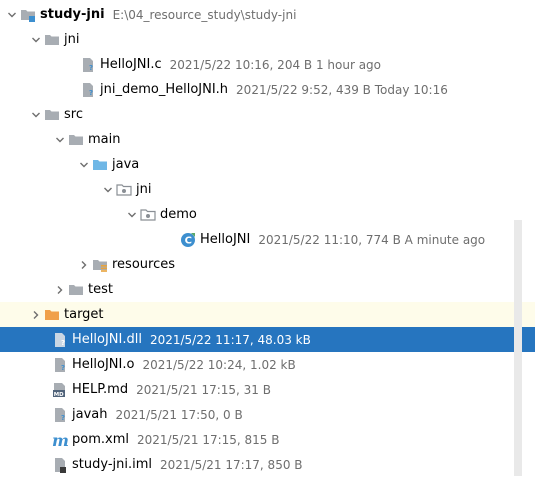 The width and height of the screenshot is (535, 478). What do you see at coordinates (179, 414) in the screenshot?
I see `file-meta: 2021/5/21 17:50, 0 B` at bounding box center [179, 414].